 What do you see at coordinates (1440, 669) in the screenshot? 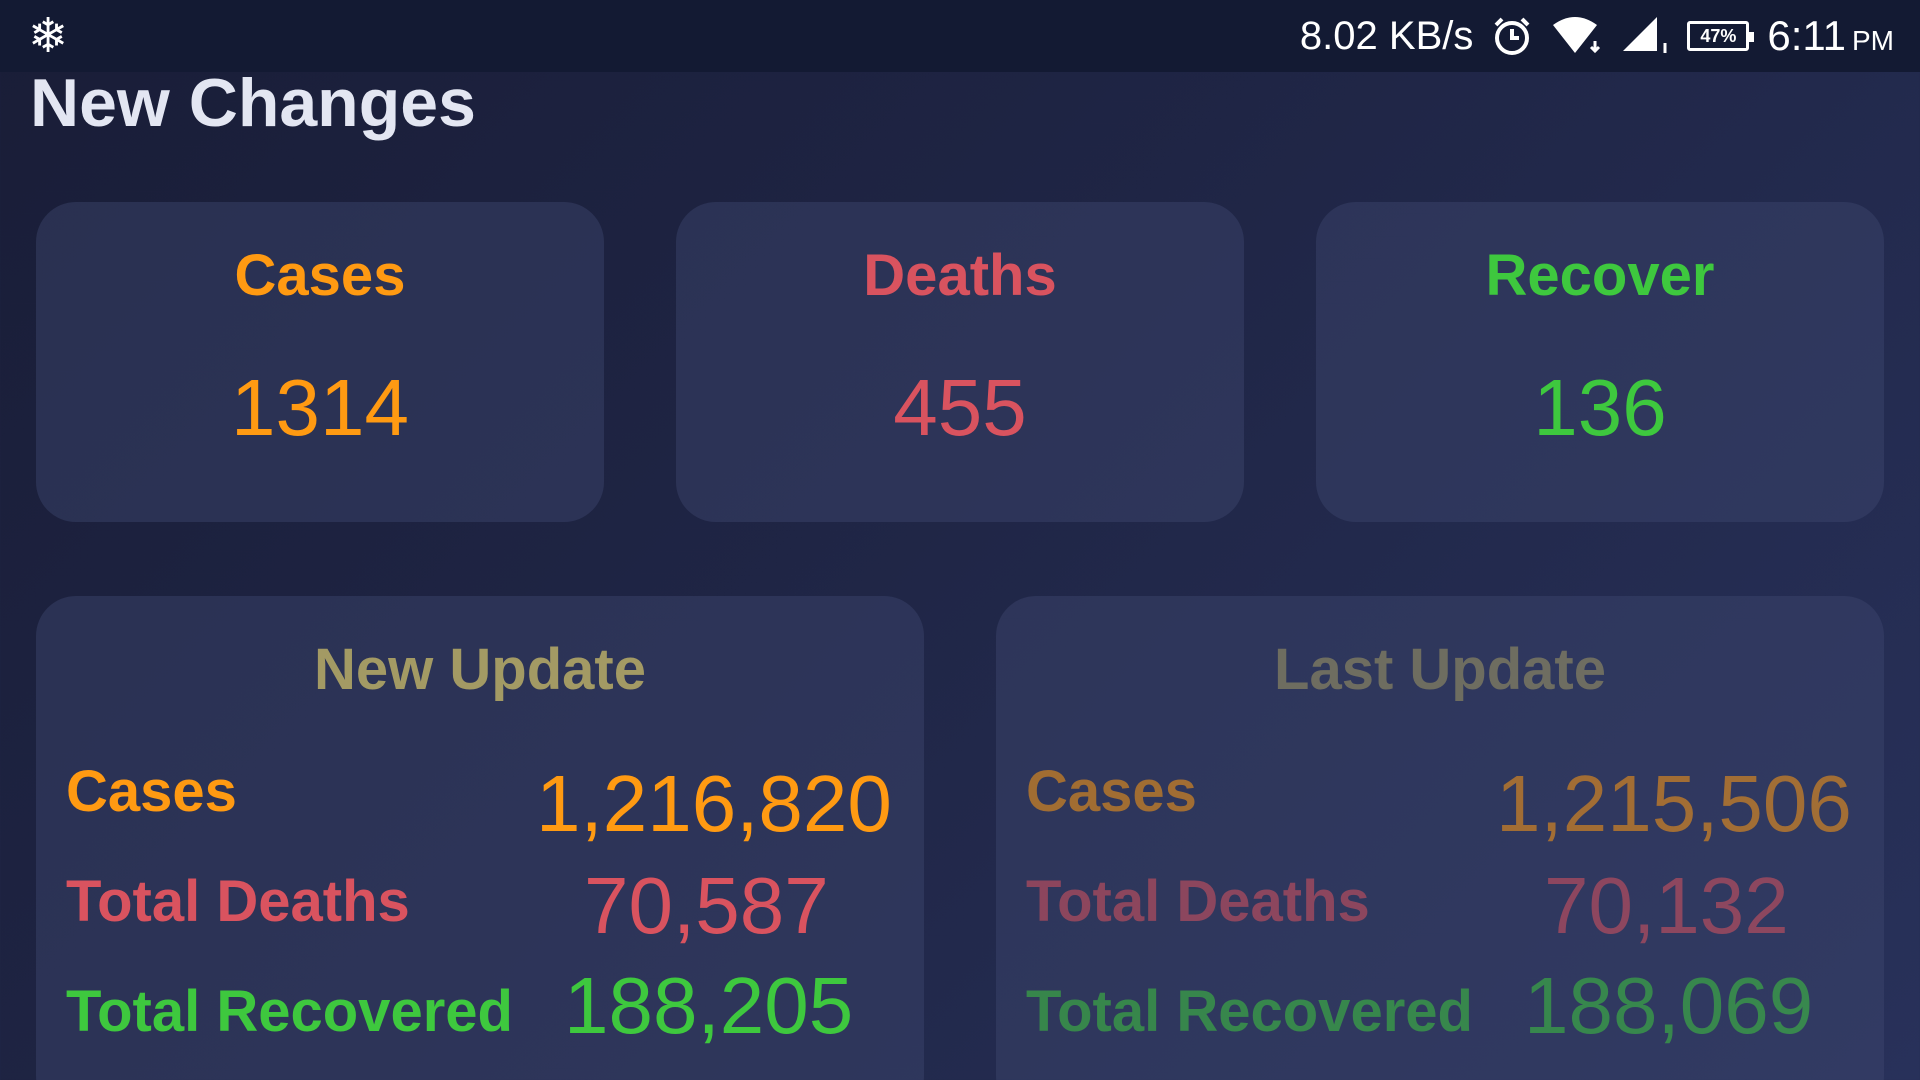
I see `last-update-title: Last Update` at bounding box center [1440, 669].